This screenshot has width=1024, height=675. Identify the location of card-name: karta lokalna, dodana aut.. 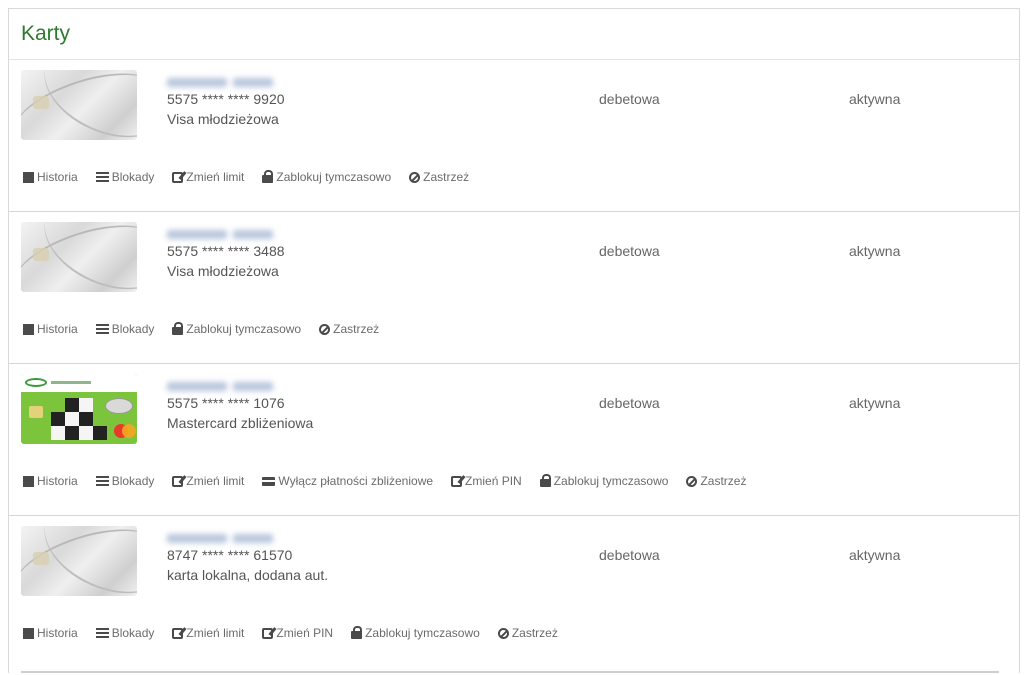
(248, 575).